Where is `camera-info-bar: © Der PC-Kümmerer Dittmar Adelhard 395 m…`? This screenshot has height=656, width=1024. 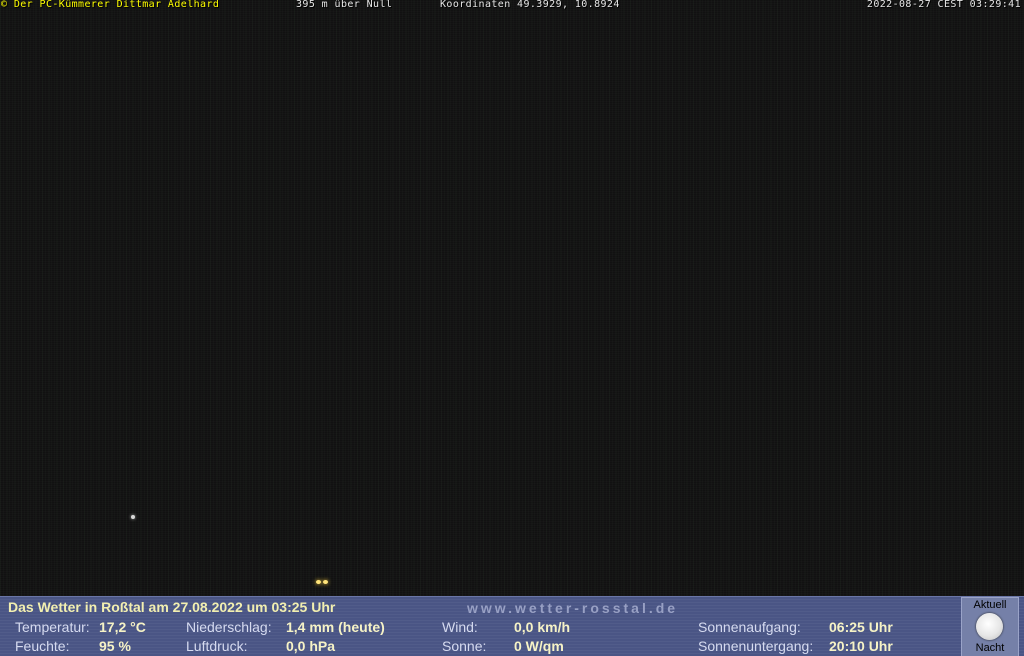 camera-info-bar: © Der PC-Kümmerer Dittmar Adelhard 395 m… is located at coordinates (512, 5).